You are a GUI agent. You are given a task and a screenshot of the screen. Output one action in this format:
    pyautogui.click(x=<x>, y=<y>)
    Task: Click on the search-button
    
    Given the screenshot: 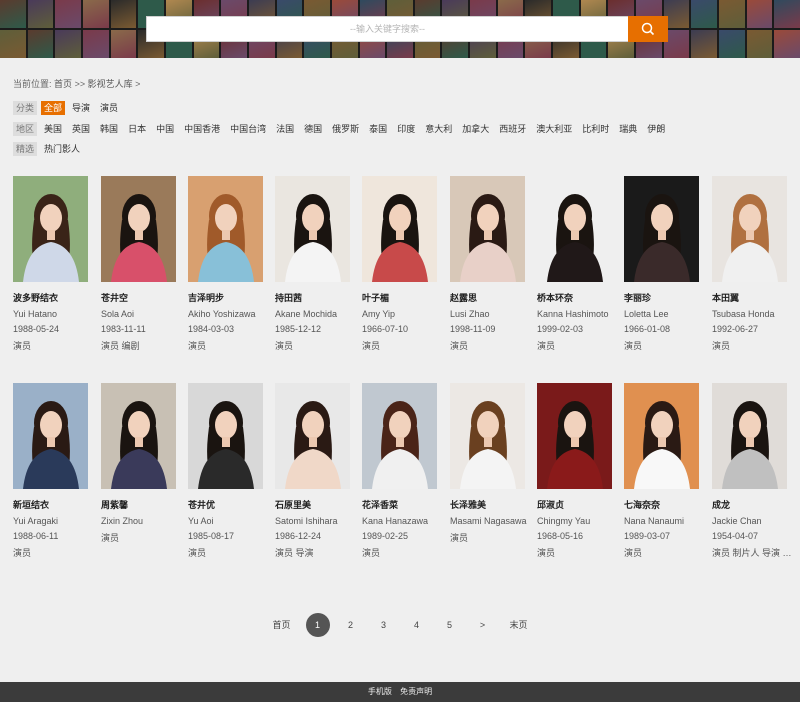 What is the action you would take?
    pyautogui.click(x=648, y=29)
    